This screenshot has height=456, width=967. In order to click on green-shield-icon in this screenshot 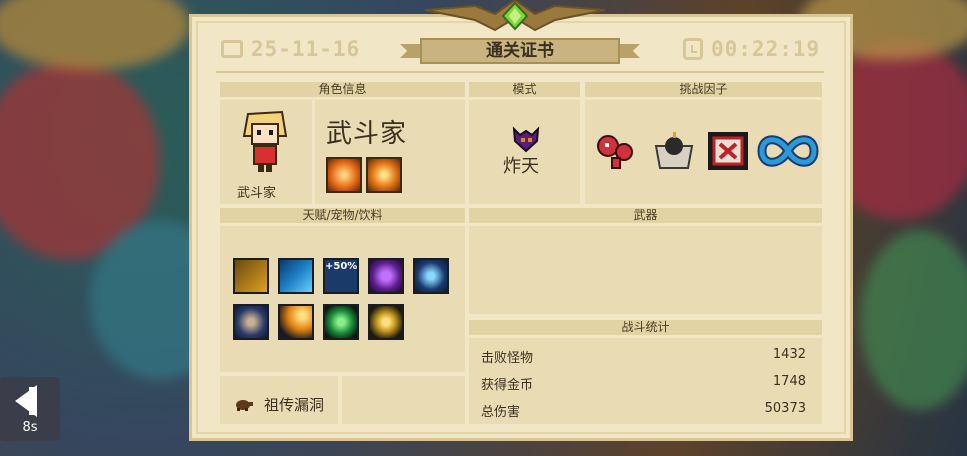, I will do `click(341, 322)`.